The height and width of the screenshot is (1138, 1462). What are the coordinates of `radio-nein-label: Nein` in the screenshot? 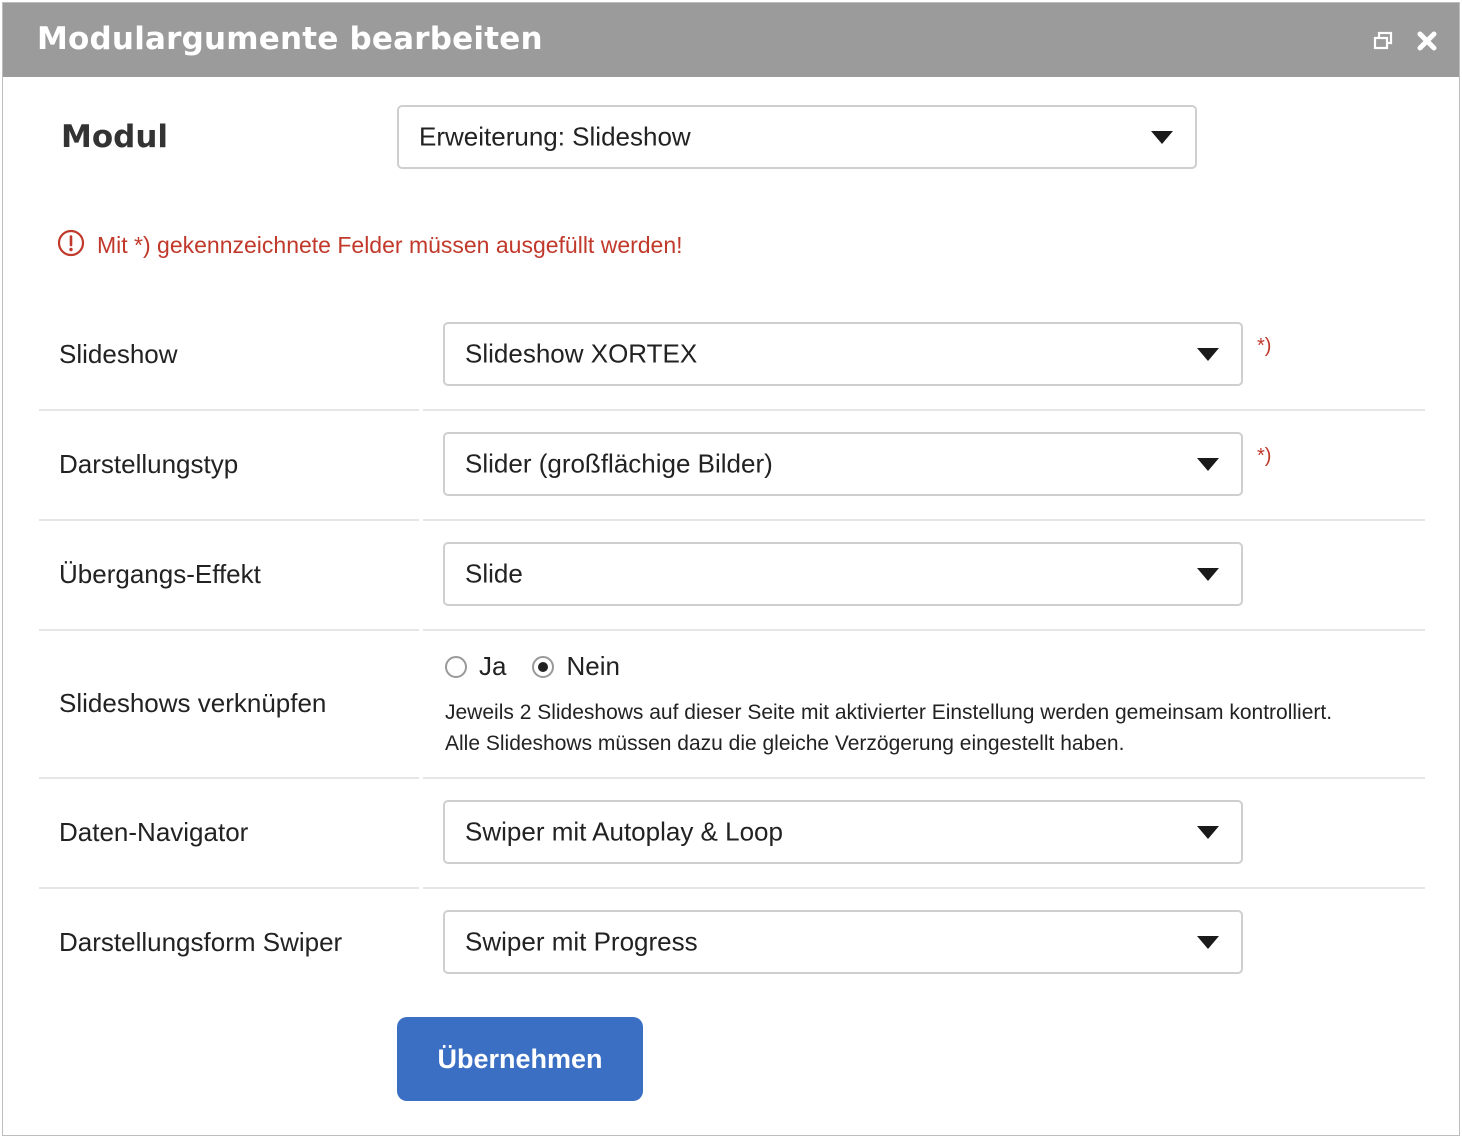 It's located at (592, 666).